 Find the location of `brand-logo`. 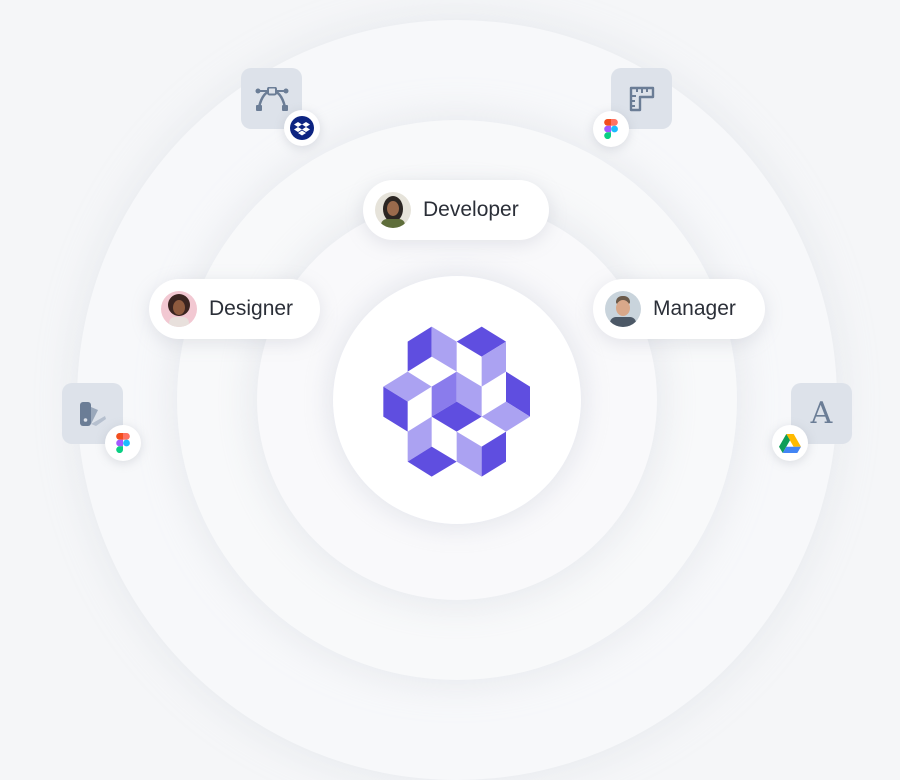

brand-logo is located at coordinates (456, 401).